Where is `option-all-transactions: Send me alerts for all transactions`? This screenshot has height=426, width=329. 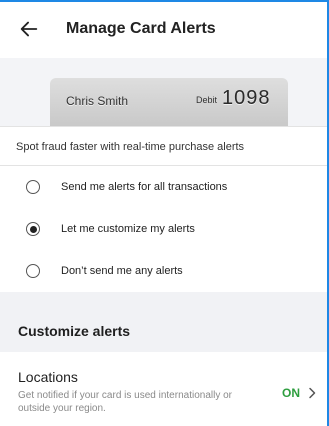 option-all-transactions: Send me alerts for all transactions is located at coordinates (163, 188).